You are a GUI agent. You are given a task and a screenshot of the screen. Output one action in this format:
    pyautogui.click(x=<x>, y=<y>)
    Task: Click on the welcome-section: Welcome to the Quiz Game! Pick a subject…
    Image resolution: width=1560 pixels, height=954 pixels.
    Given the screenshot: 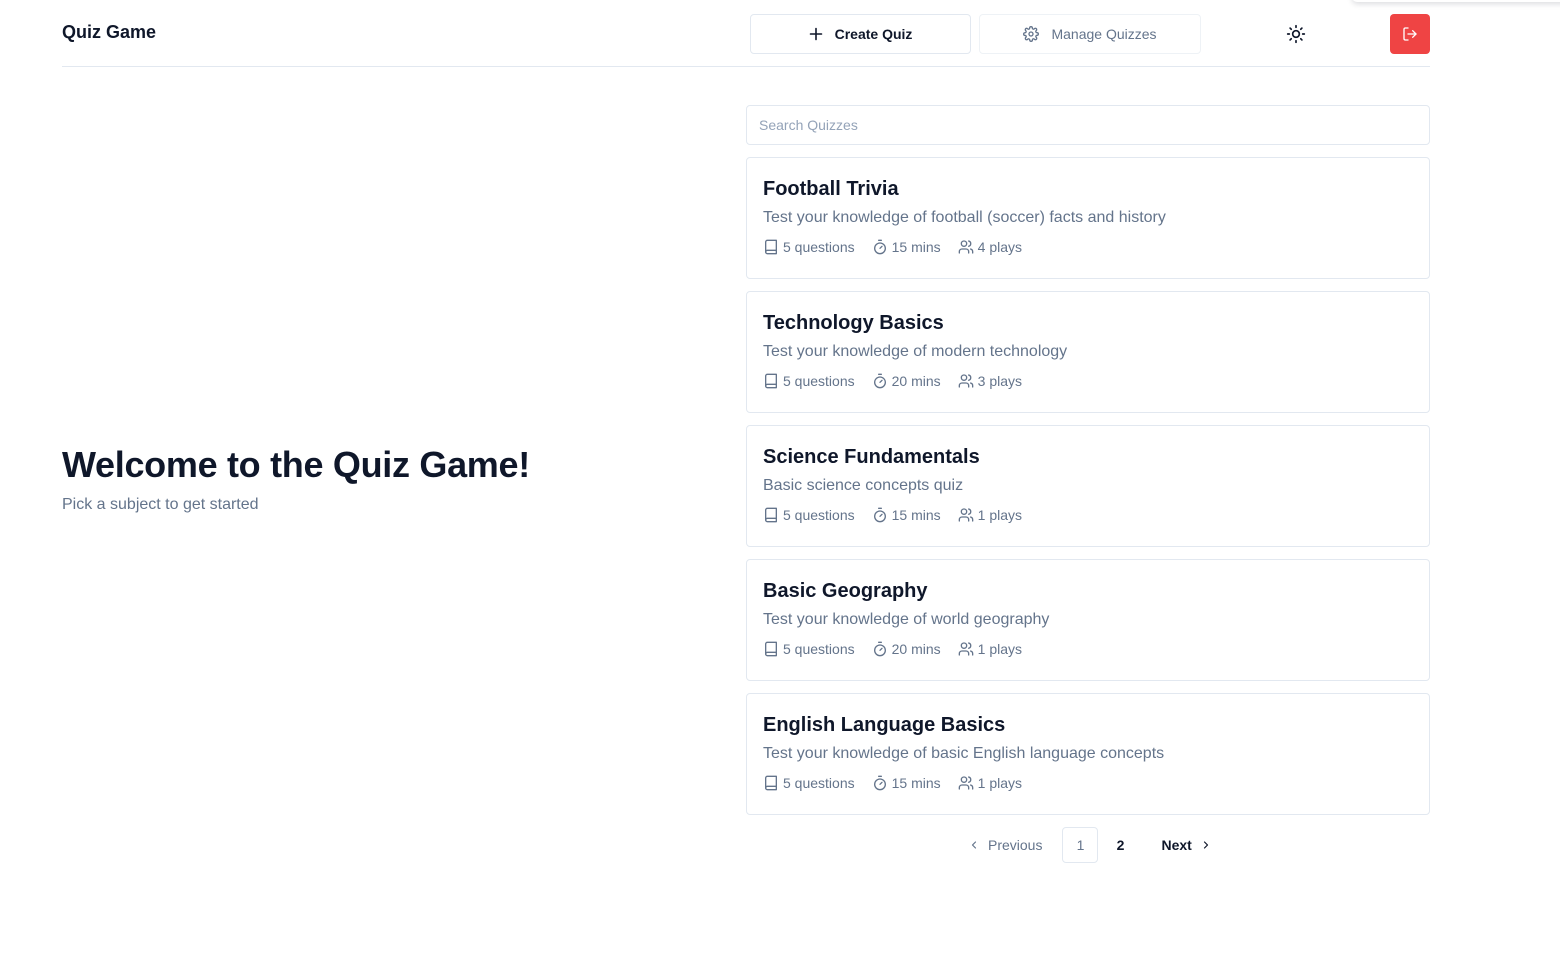 What is the action you would take?
    pyautogui.click(x=382, y=478)
    